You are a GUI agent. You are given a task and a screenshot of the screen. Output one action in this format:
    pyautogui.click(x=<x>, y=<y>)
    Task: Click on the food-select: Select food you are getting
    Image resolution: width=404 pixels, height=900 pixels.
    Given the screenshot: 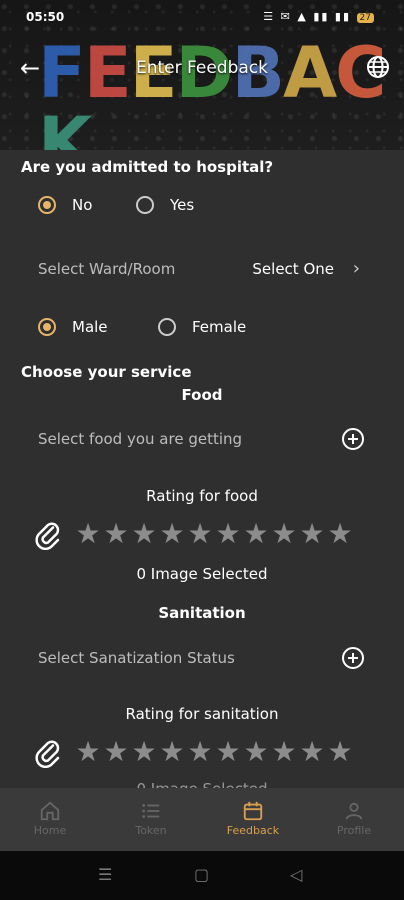 What is the action you would take?
    pyautogui.click(x=140, y=439)
    